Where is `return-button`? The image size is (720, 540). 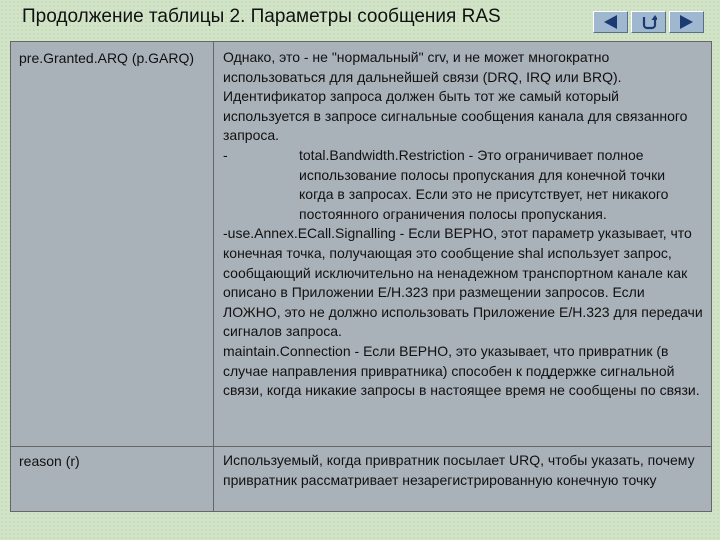 return-button is located at coordinates (648, 22).